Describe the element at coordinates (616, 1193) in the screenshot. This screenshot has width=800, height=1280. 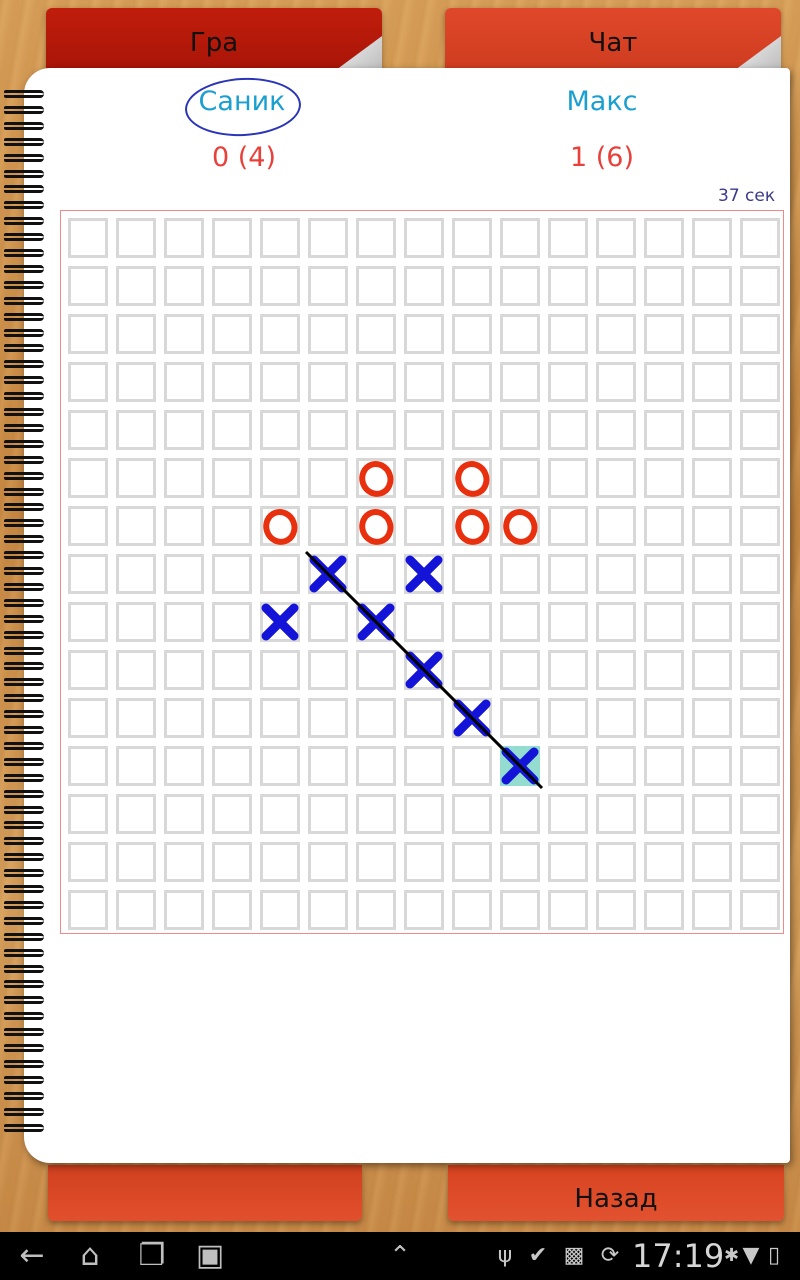
I see `back-button: Назад` at that location.